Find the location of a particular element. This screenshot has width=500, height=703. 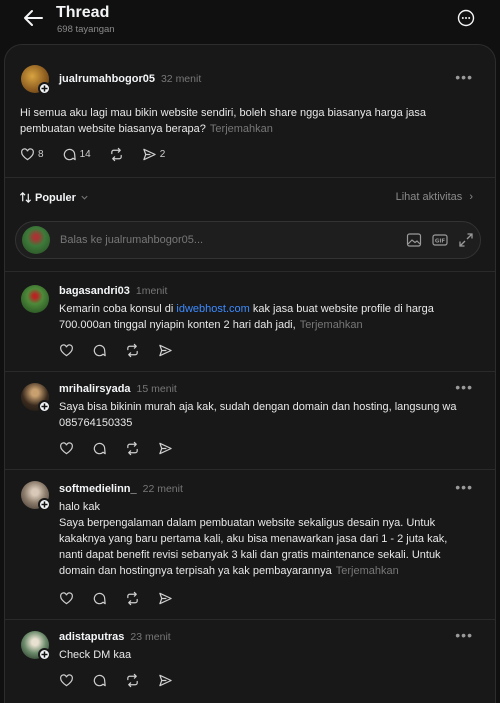

post-more-icon: ••• is located at coordinates (464, 77).